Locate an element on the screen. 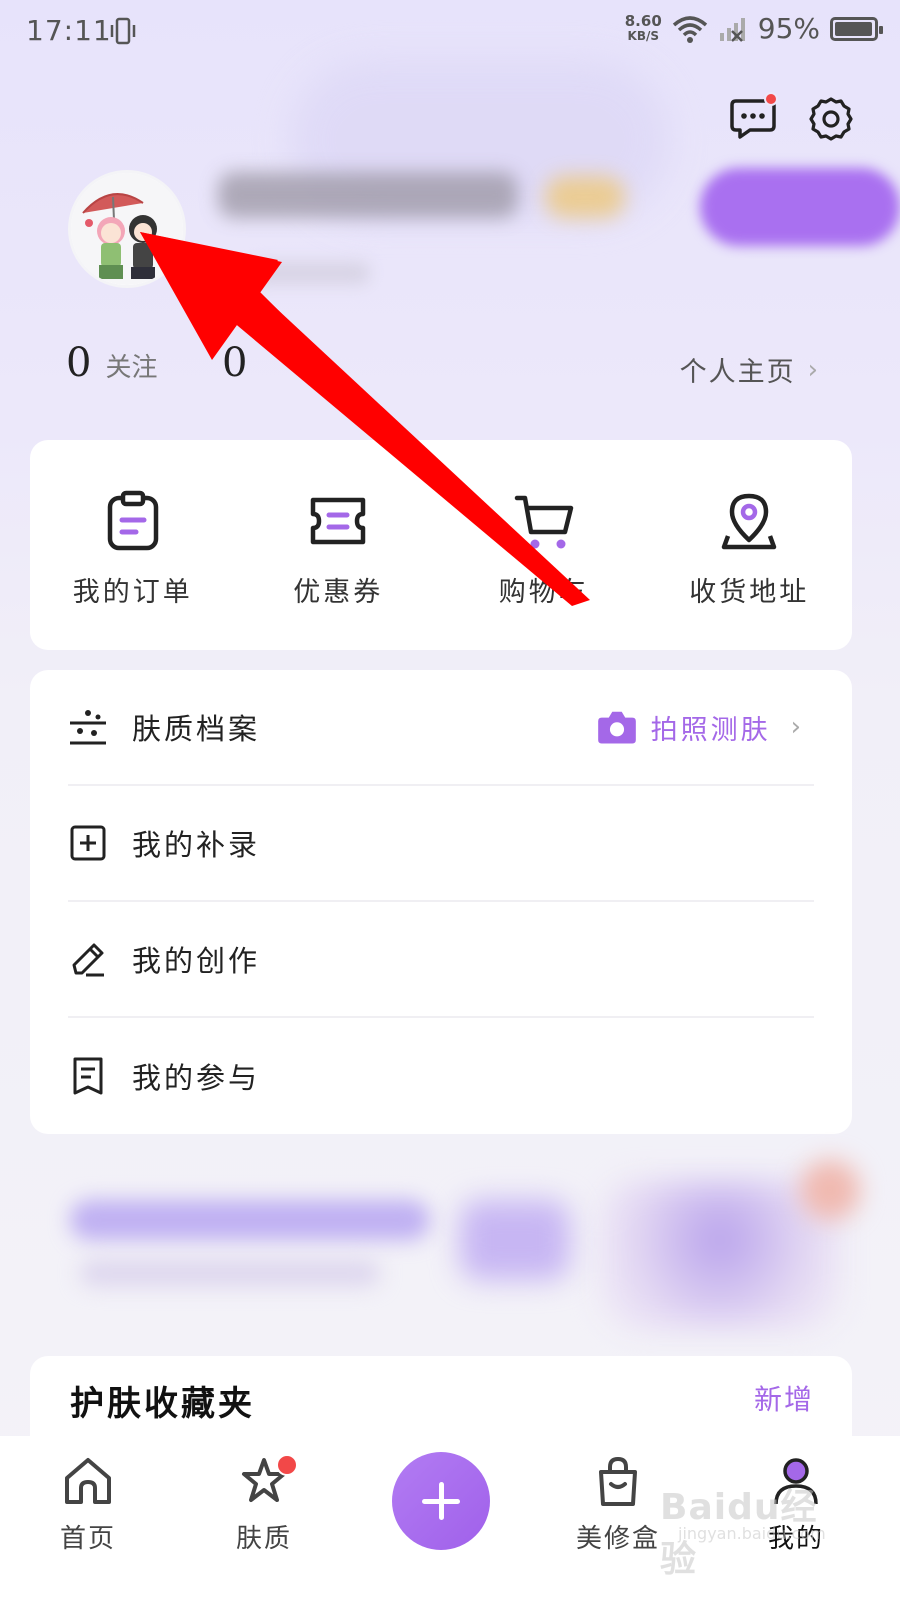 Image resolution: width=900 pixels, height=1600 pixels. photo-skin-test-link: 拍照测肤 › is located at coordinates (700, 727).